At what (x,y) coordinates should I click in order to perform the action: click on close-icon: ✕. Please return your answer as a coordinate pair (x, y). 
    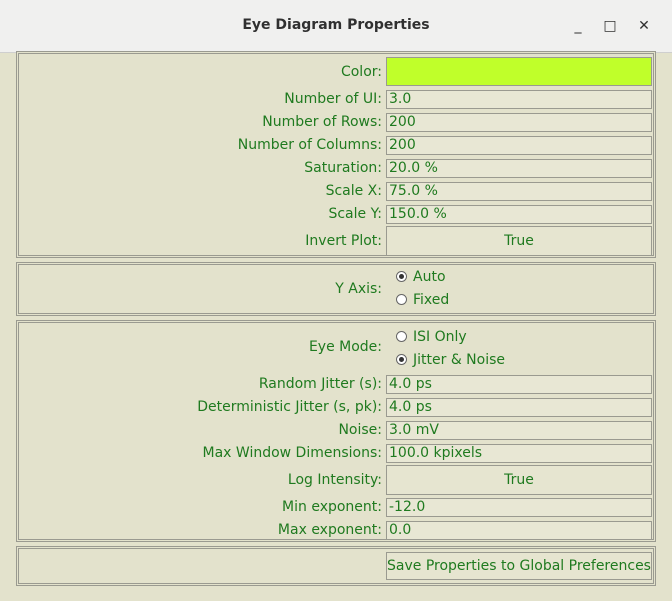
    Looking at the image, I should click on (644, 26).